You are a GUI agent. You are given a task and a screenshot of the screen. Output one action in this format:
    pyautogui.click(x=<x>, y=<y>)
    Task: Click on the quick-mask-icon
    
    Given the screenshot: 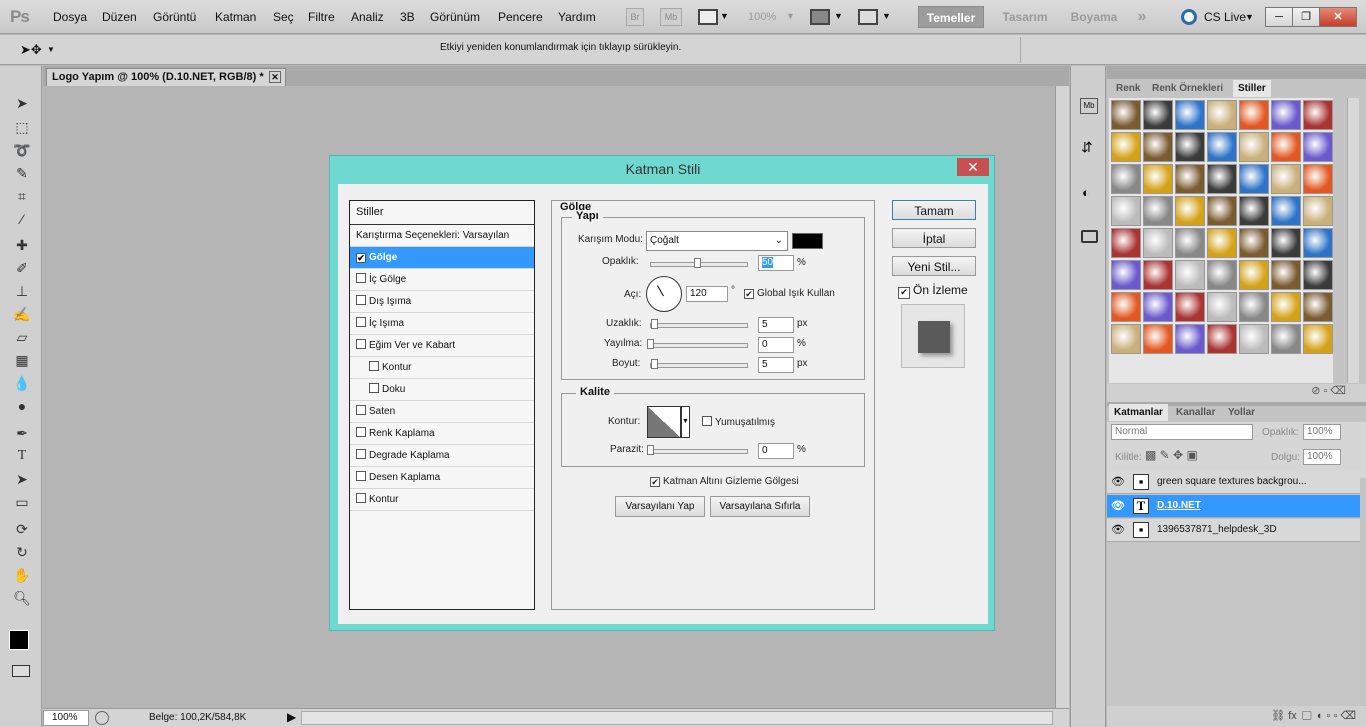 What is the action you would take?
    pyautogui.click(x=21, y=671)
    